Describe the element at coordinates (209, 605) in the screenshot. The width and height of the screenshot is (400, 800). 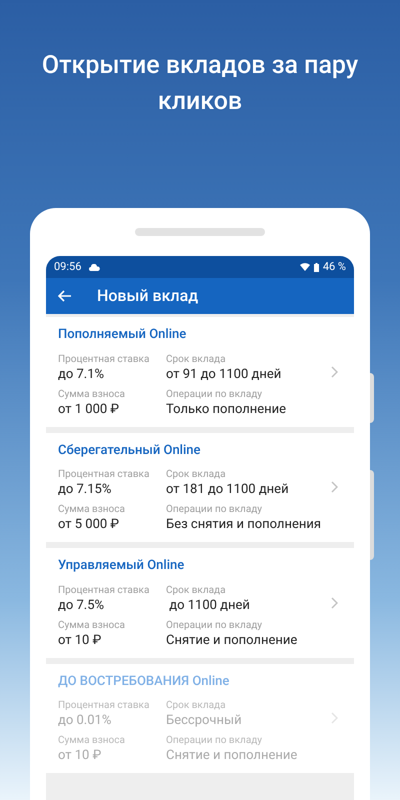
I see `field-value: до 1100 дней` at that location.